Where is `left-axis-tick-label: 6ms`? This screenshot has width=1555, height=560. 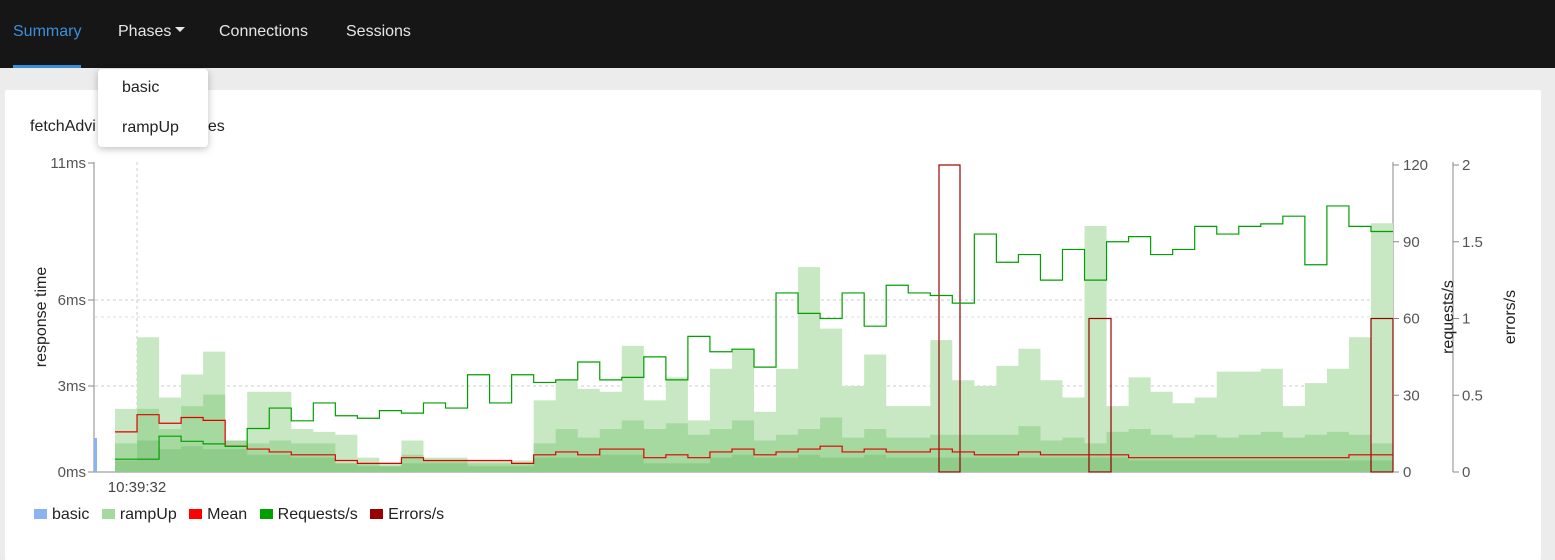
left-axis-tick-label: 6ms is located at coordinates (72, 300).